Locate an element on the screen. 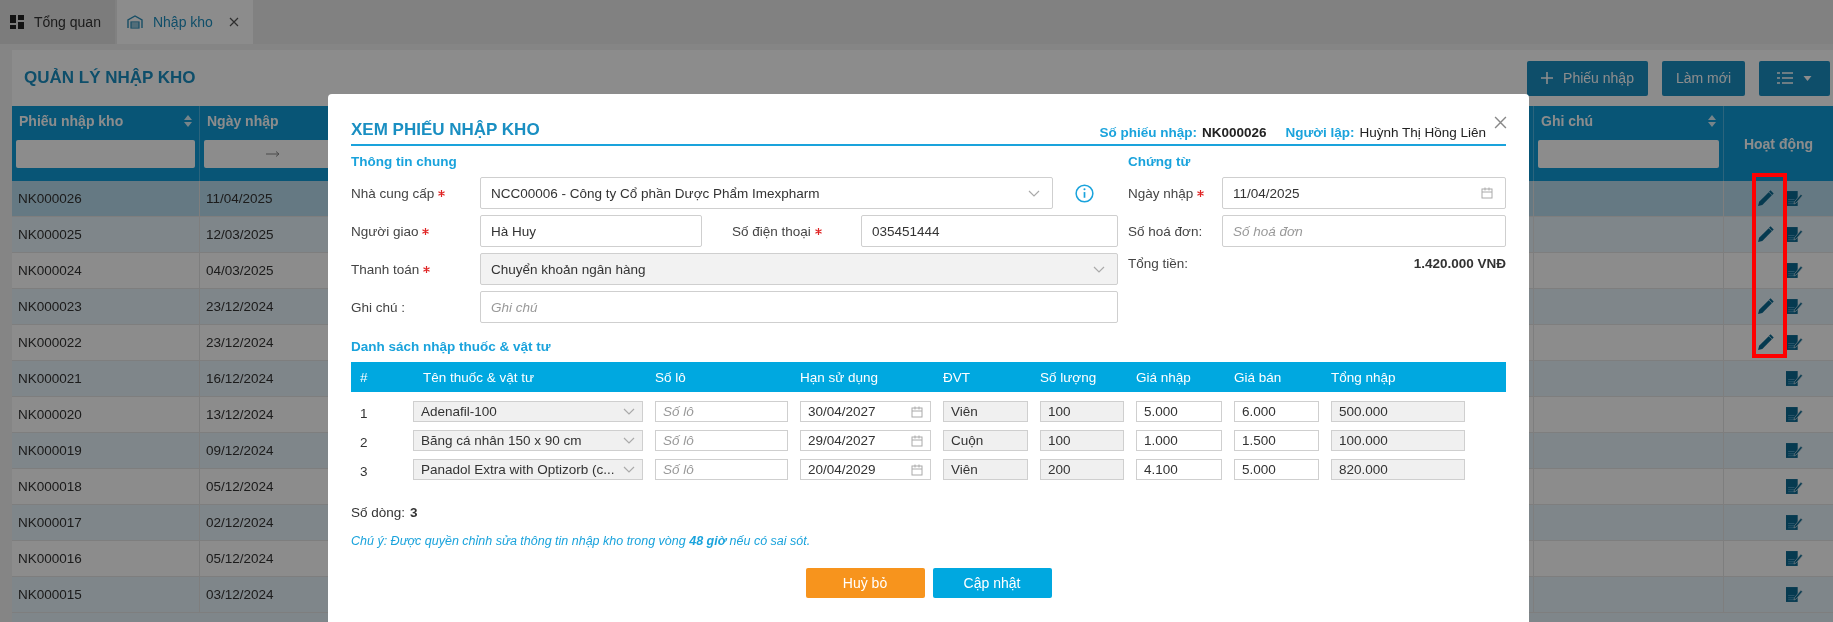 The height and width of the screenshot is (622, 1833). header-label: Tổng nhập is located at coordinates (1364, 377).